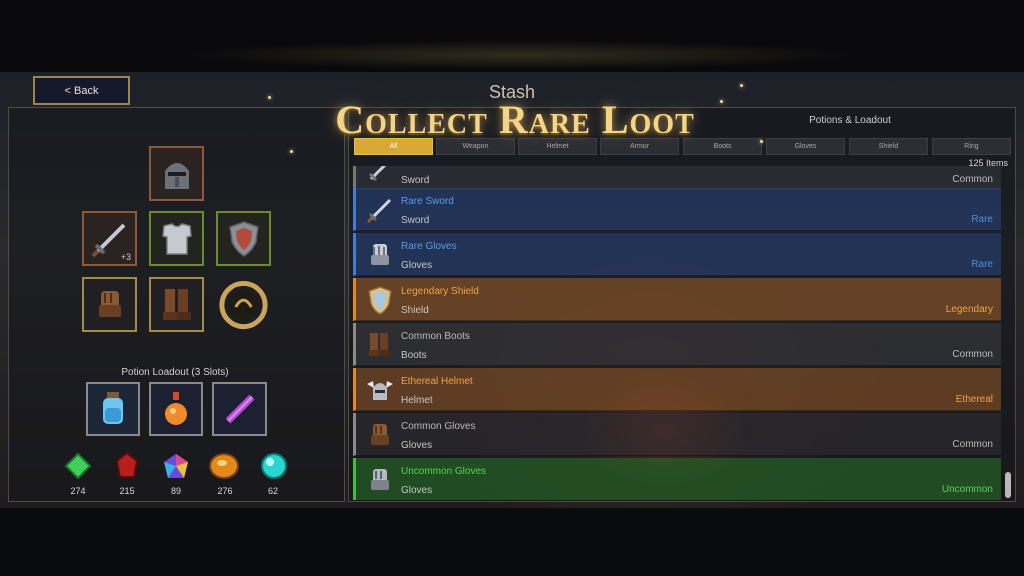 This screenshot has height=576, width=1024. I want to click on armor-slot, so click(176, 238).